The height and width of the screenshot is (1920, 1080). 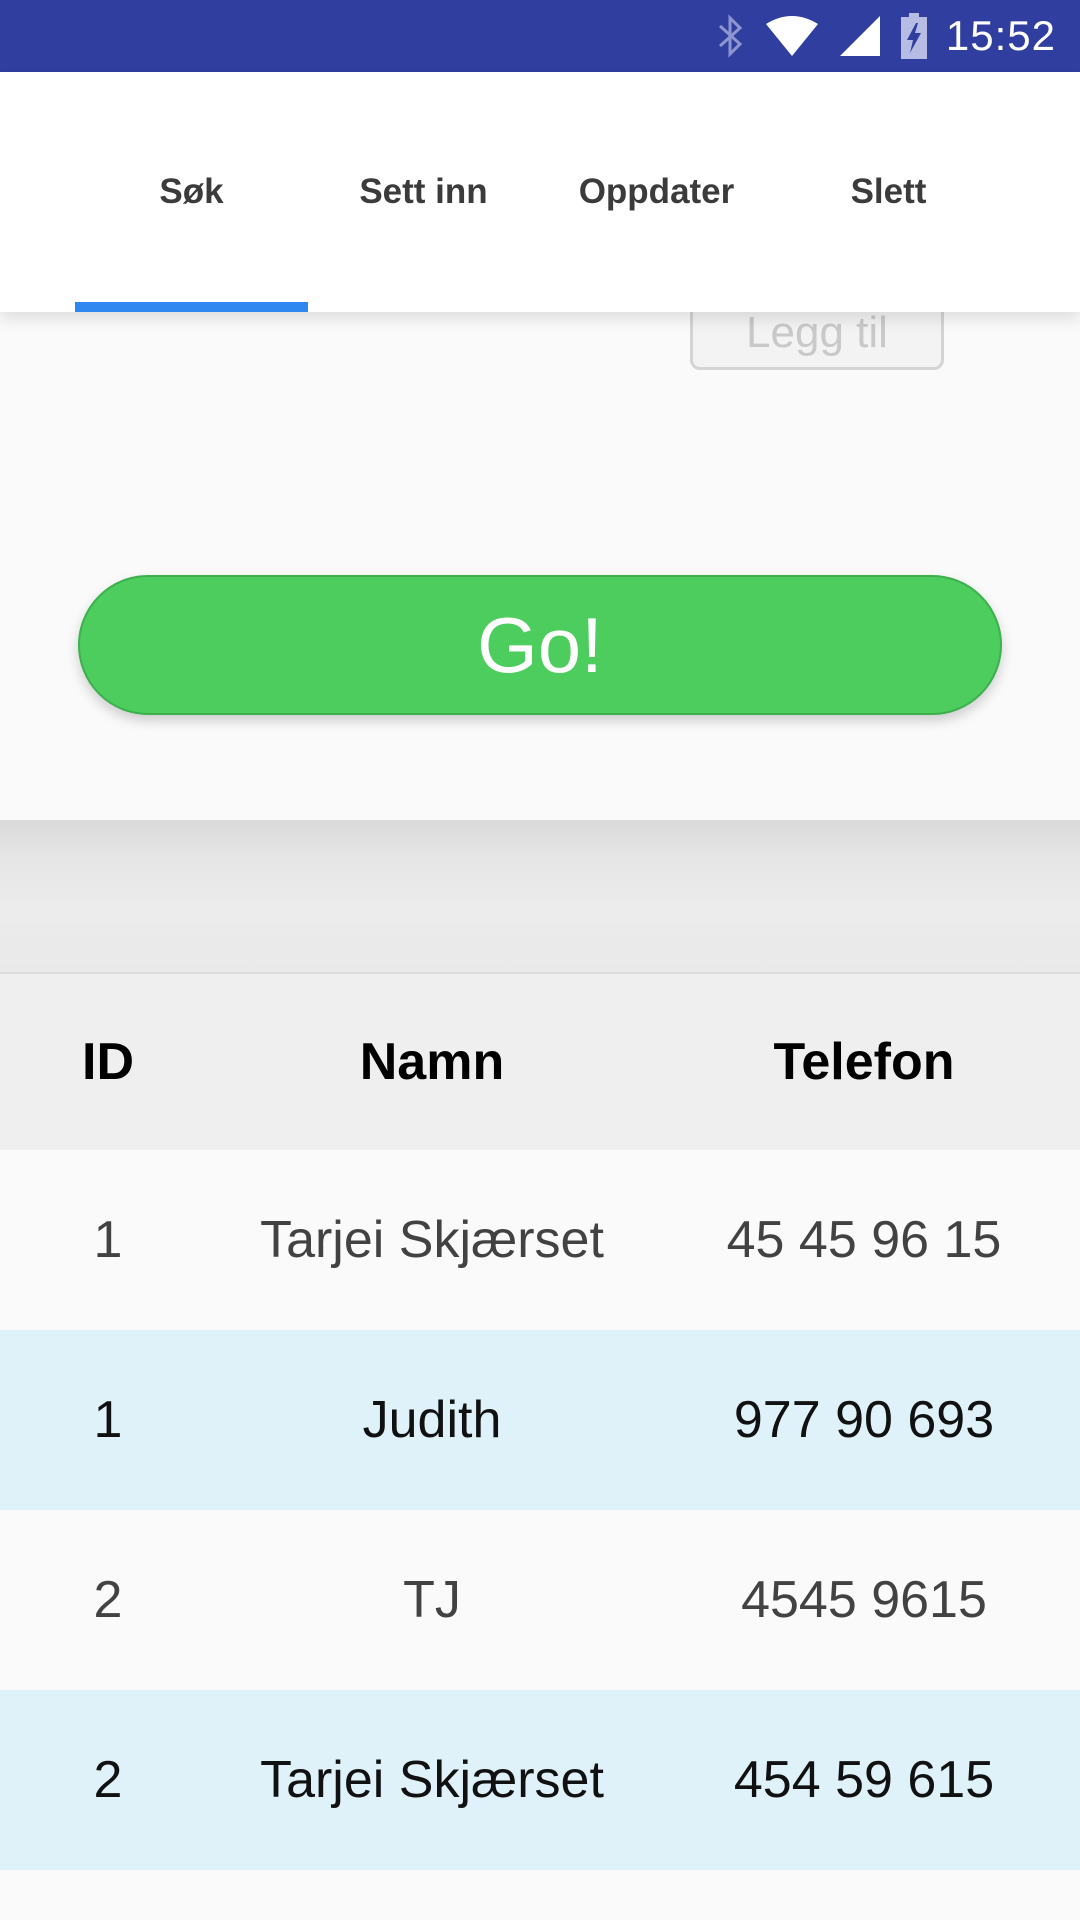 What do you see at coordinates (886, 36) in the screenshot?
I see `status-icons: 15:52` at bounding box center [886, 36].